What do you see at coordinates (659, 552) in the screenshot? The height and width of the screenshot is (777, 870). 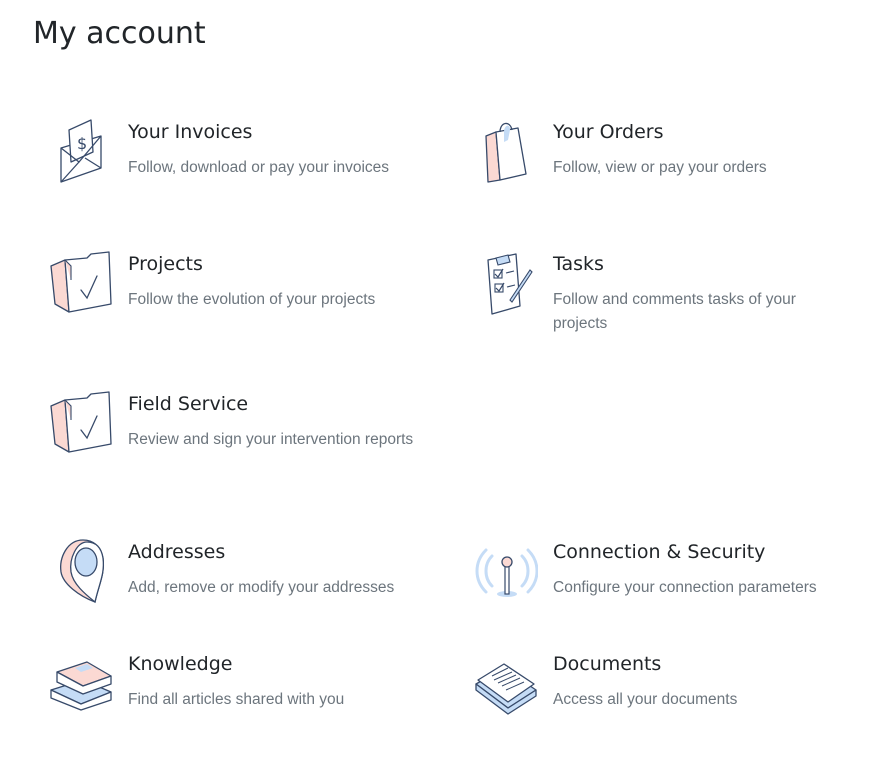 I see `connection-security-label: Connection & Security` at bounding box center [659, 552].